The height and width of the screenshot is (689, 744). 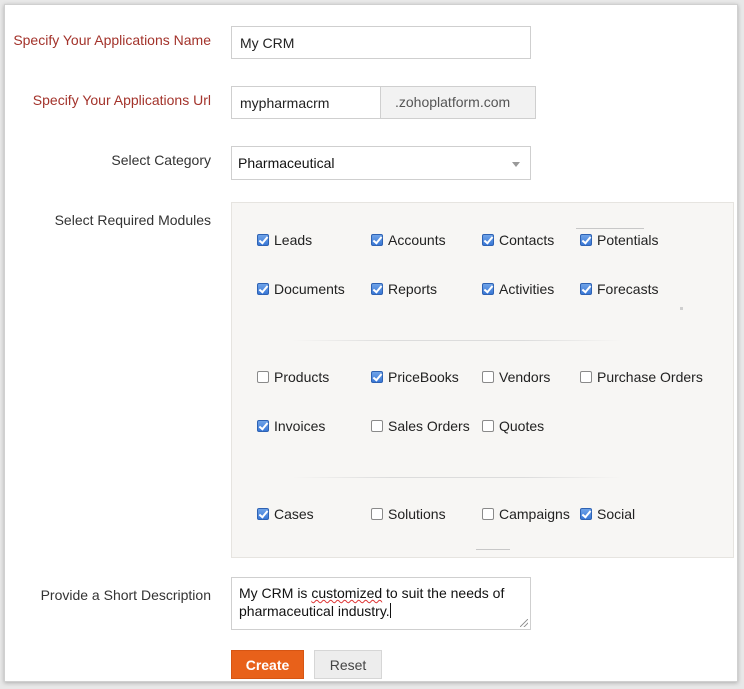 What do you see at coordinates (619, 240) in the screenshot?
I see `module-potentials: Potentials` at bounding box center [619, 240].